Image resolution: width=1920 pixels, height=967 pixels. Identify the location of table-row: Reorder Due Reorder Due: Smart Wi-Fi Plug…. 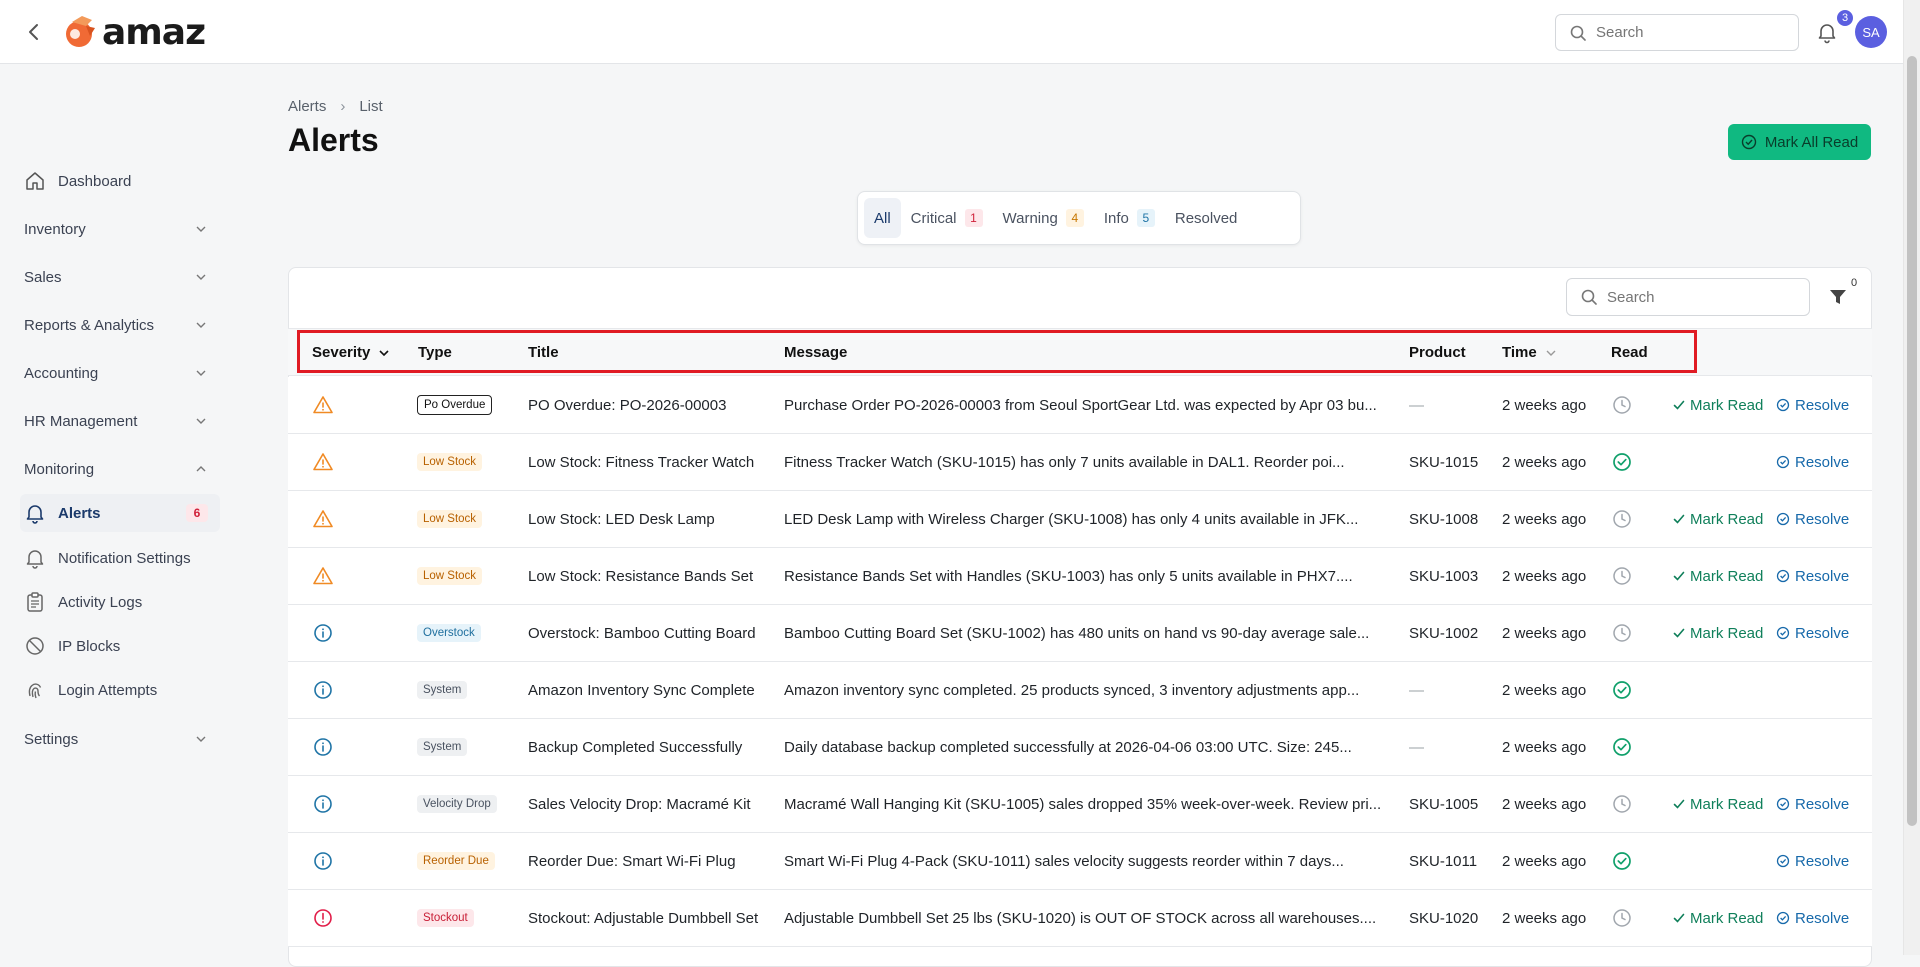
(1080, 861).